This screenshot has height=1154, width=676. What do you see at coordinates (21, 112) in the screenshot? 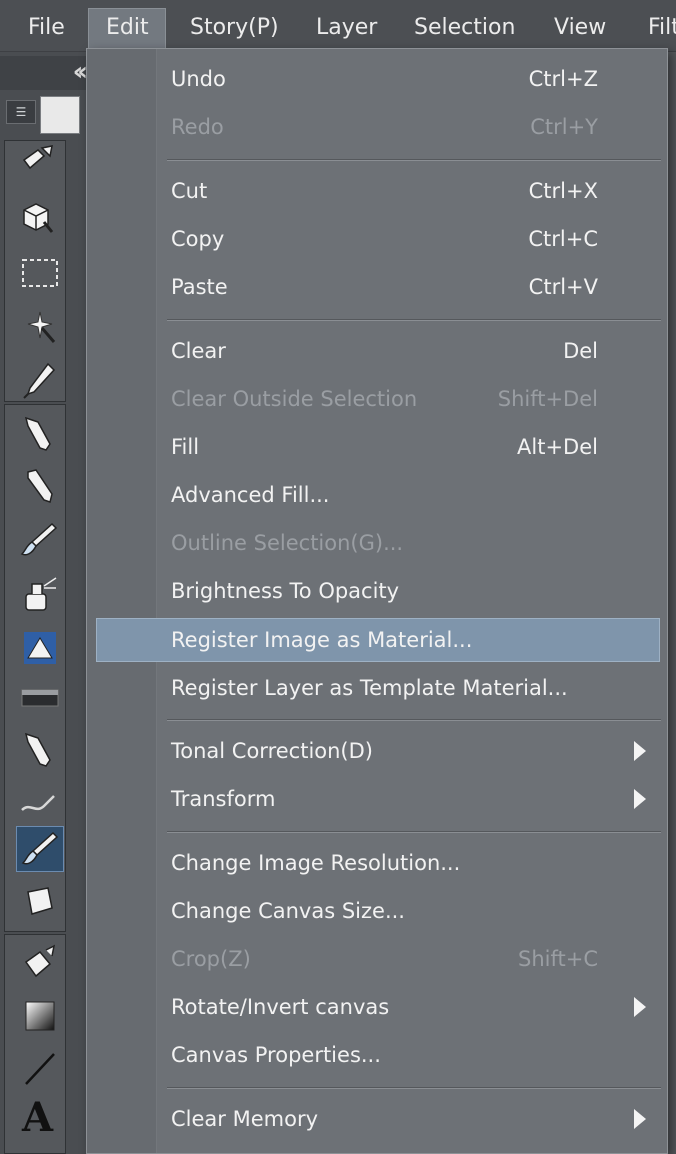
I see `palette-menu-icon: ☰` at bounding box center [21, 112].